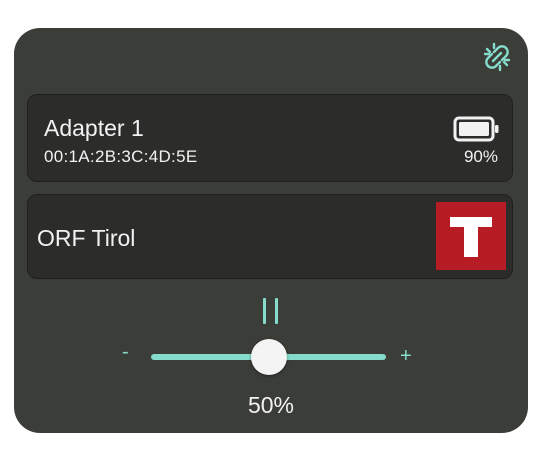  What do you see at coordinates (125, 352) in the screenshot?
I see `volume-down-button: -` at bounding box center [125, 352].